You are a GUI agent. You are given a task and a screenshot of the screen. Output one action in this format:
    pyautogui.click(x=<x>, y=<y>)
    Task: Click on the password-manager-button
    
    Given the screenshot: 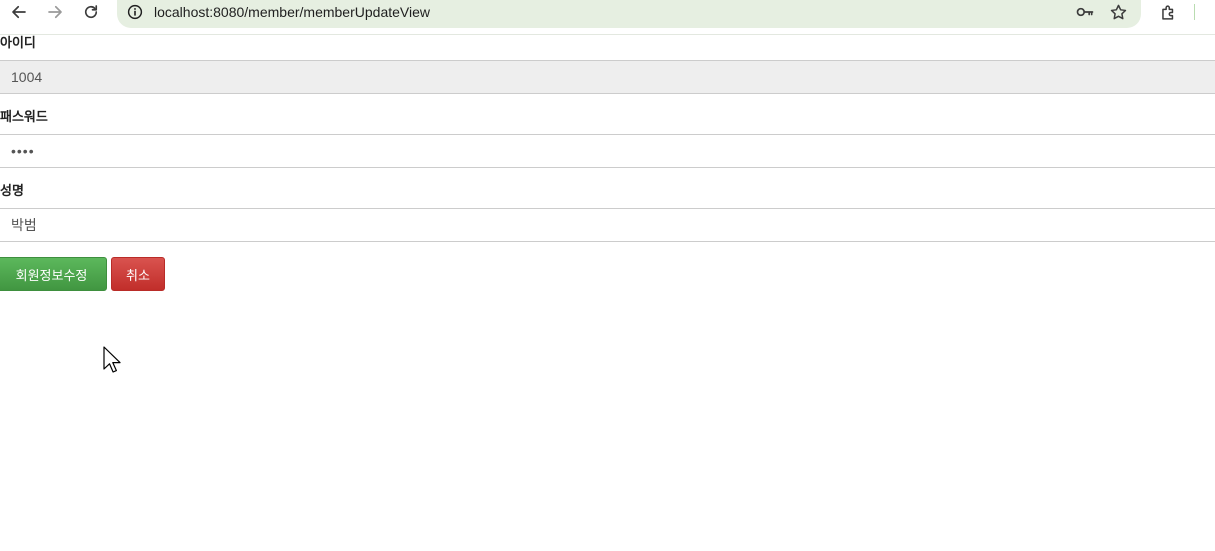 What is the action you would take?
    pyautogui.click(x=1085, y=12)
    